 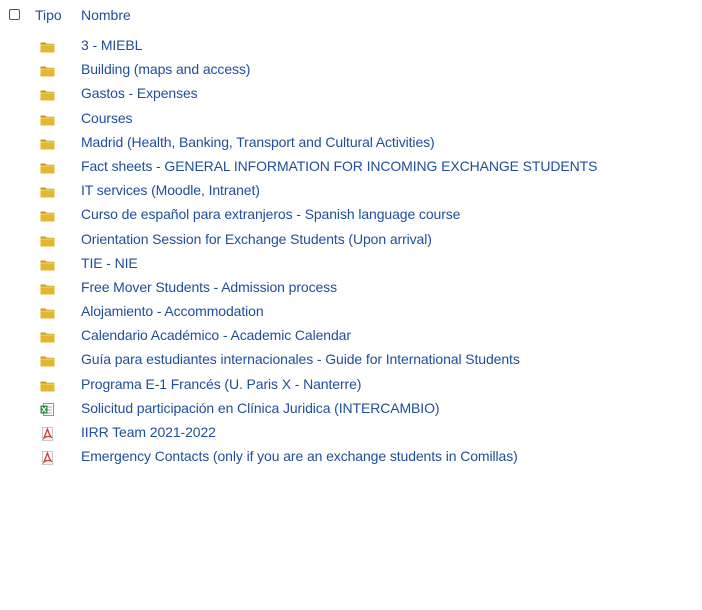 I want to click on list-item: Courses, so click(x=351, y=120).